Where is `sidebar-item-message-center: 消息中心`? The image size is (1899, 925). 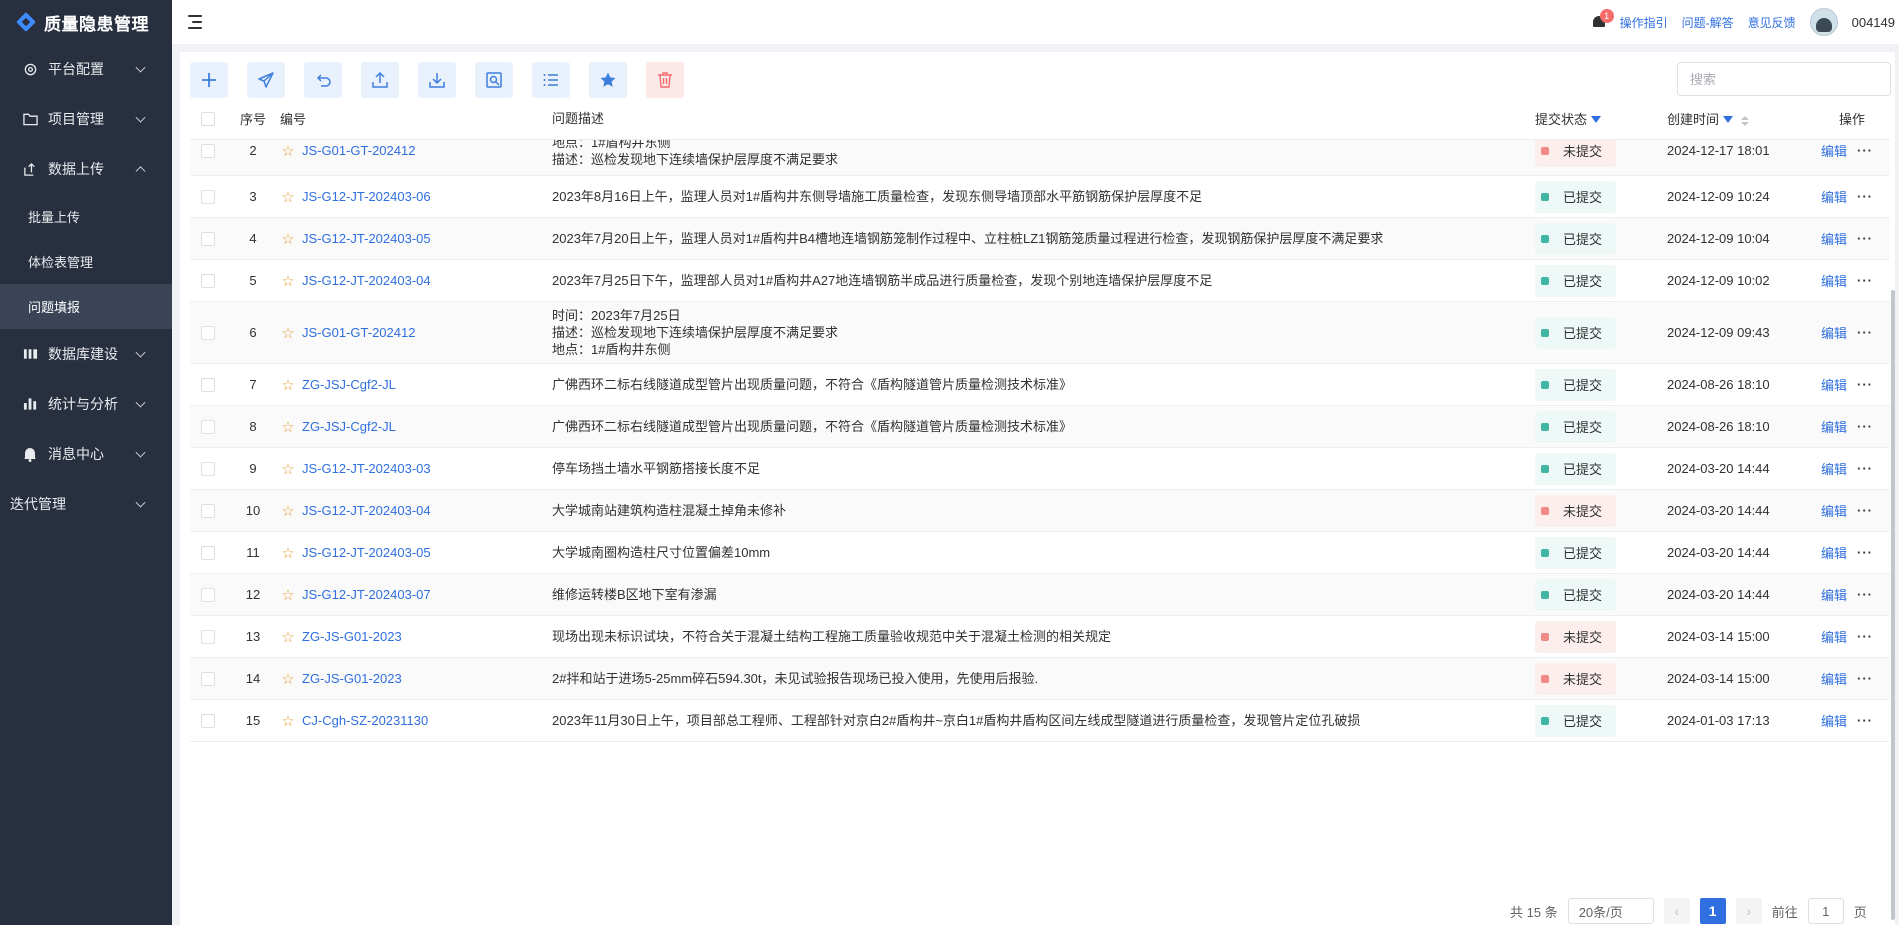 sidebar-item-message-center: 消息中心 is located at coordinates (86, 454).